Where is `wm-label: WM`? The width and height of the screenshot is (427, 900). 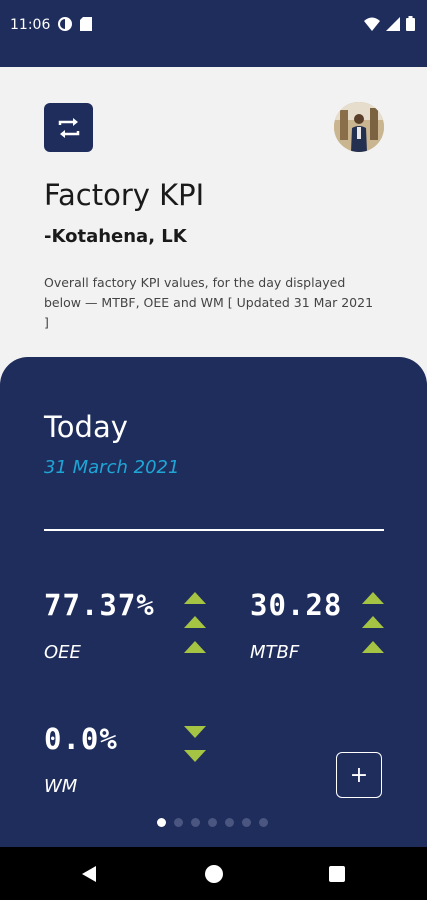 wm-label: WM is located at coordinates (61, 786).